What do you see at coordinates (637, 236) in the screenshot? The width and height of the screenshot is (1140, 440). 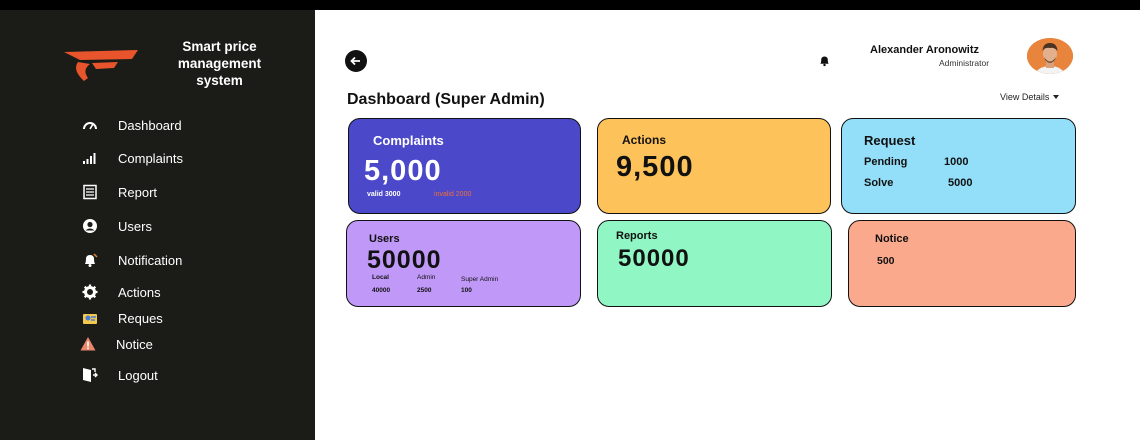 I see `card-title: Reports` at bounding box center [637, 236].